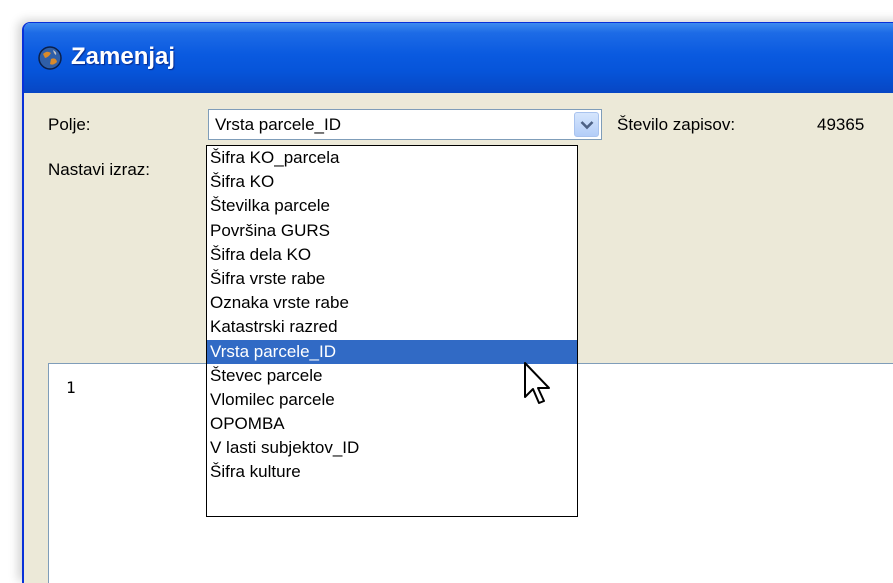 This screenshot has height=583, width=893. What do you see at coordinates (392, 400) in the screenshot?
I see `dropdown-item: Vlomilec parcele` at bounding box center [392, 400].